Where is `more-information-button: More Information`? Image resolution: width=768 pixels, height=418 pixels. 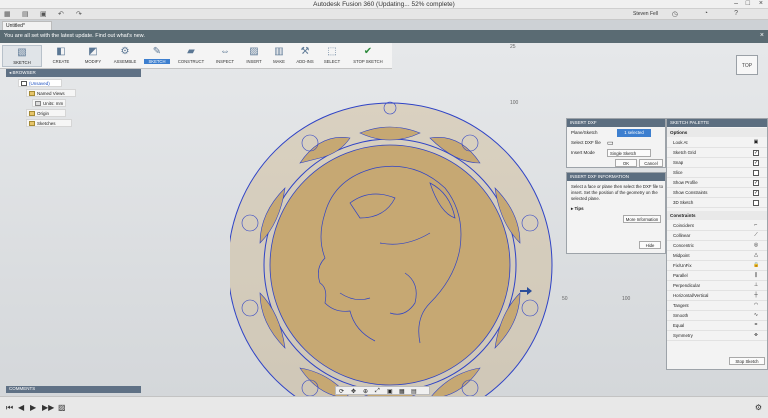 more-information-button: More Information is located at coordinates (642, 219).